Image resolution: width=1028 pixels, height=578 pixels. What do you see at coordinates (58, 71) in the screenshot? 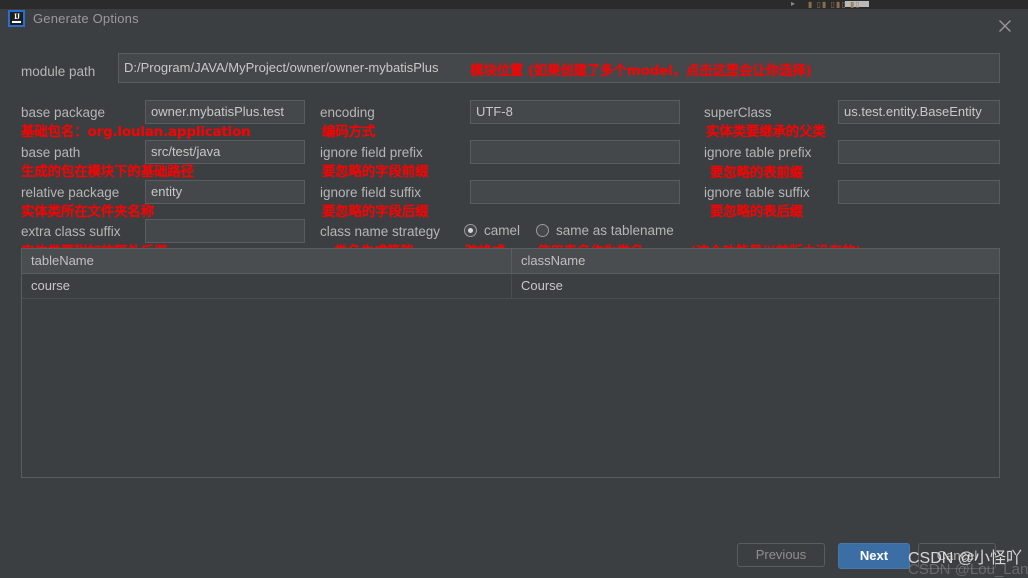
I see `module-path-label: module path` at bounding box center [58, 71].